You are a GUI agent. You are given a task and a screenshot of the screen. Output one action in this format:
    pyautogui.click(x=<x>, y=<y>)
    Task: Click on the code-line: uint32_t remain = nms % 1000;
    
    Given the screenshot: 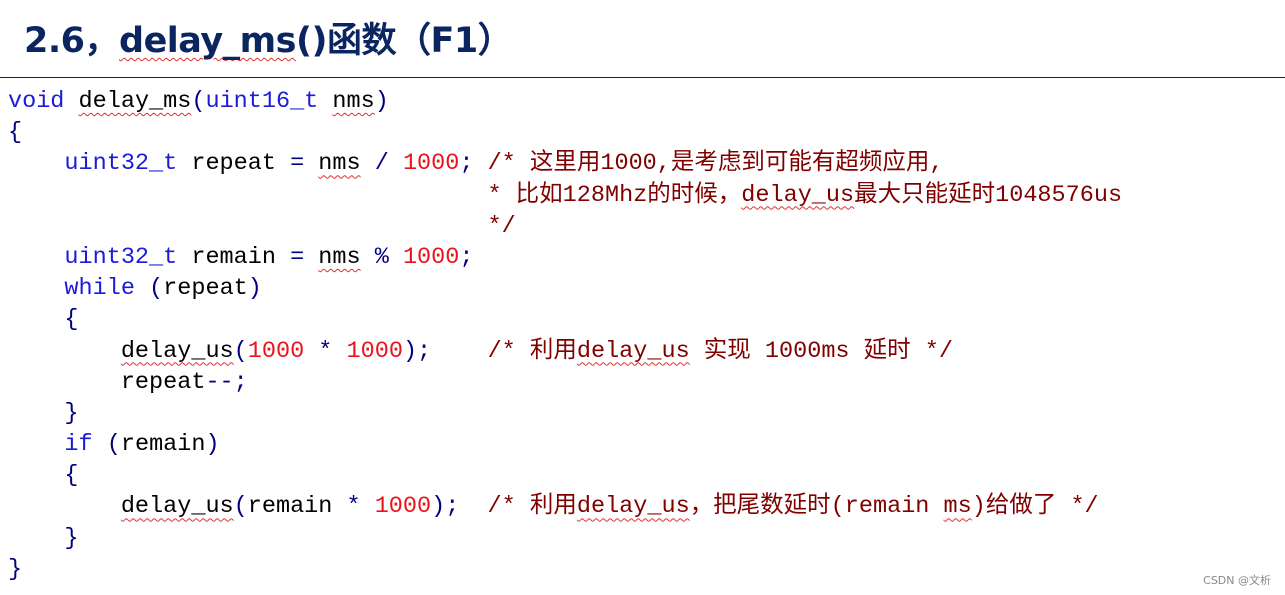 What is the action you would take?
    pyautogui.click(x=565, y=257)
    